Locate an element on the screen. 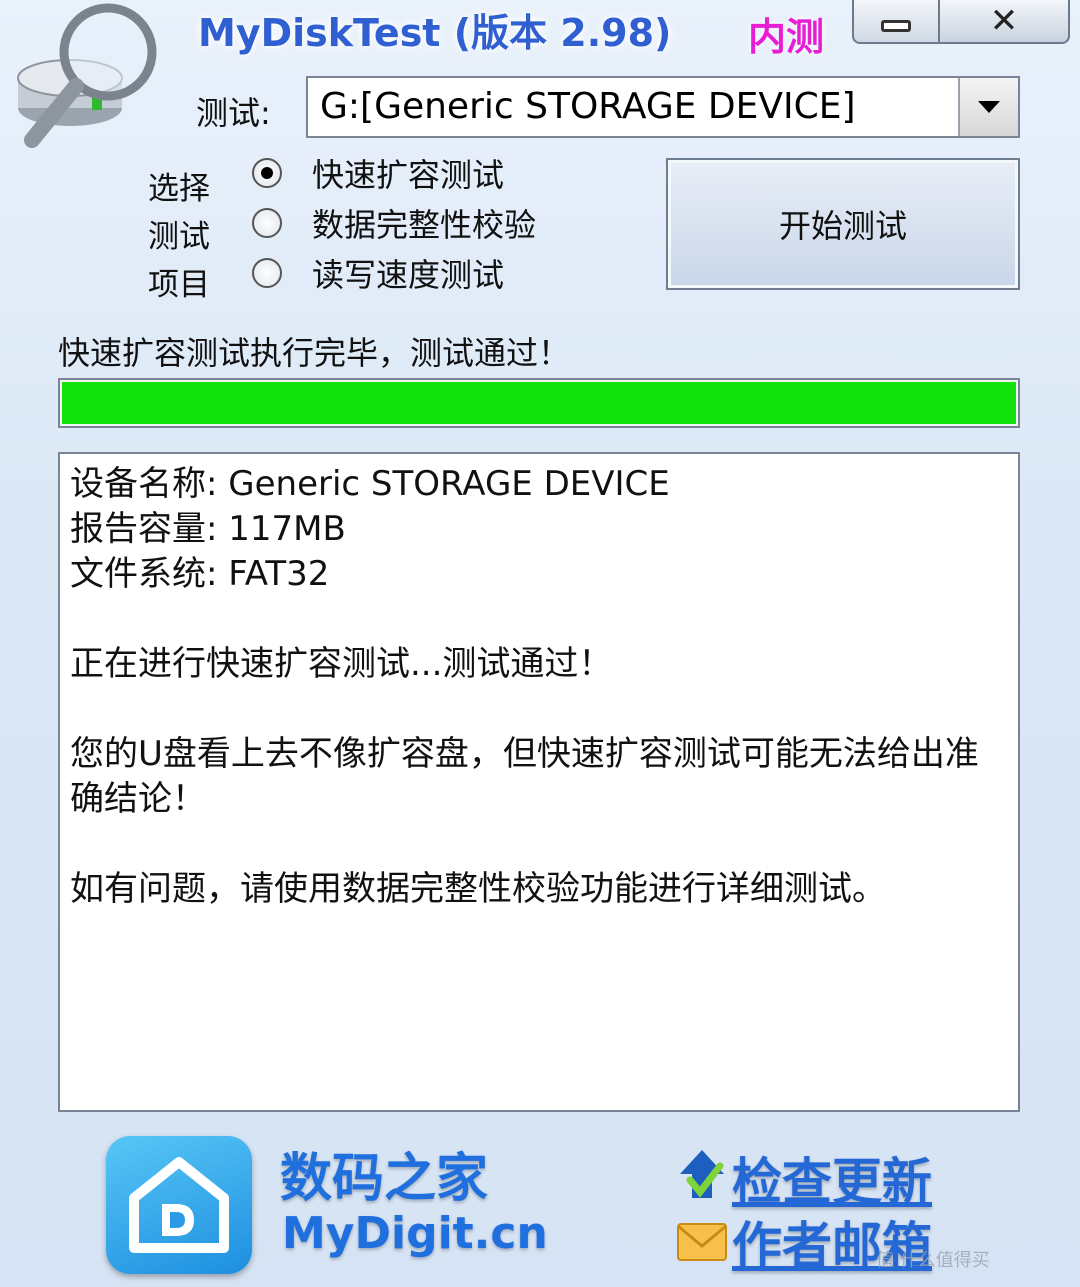 The image size is (1080, 1287). progress-fill is located at coordinates (539, 403).